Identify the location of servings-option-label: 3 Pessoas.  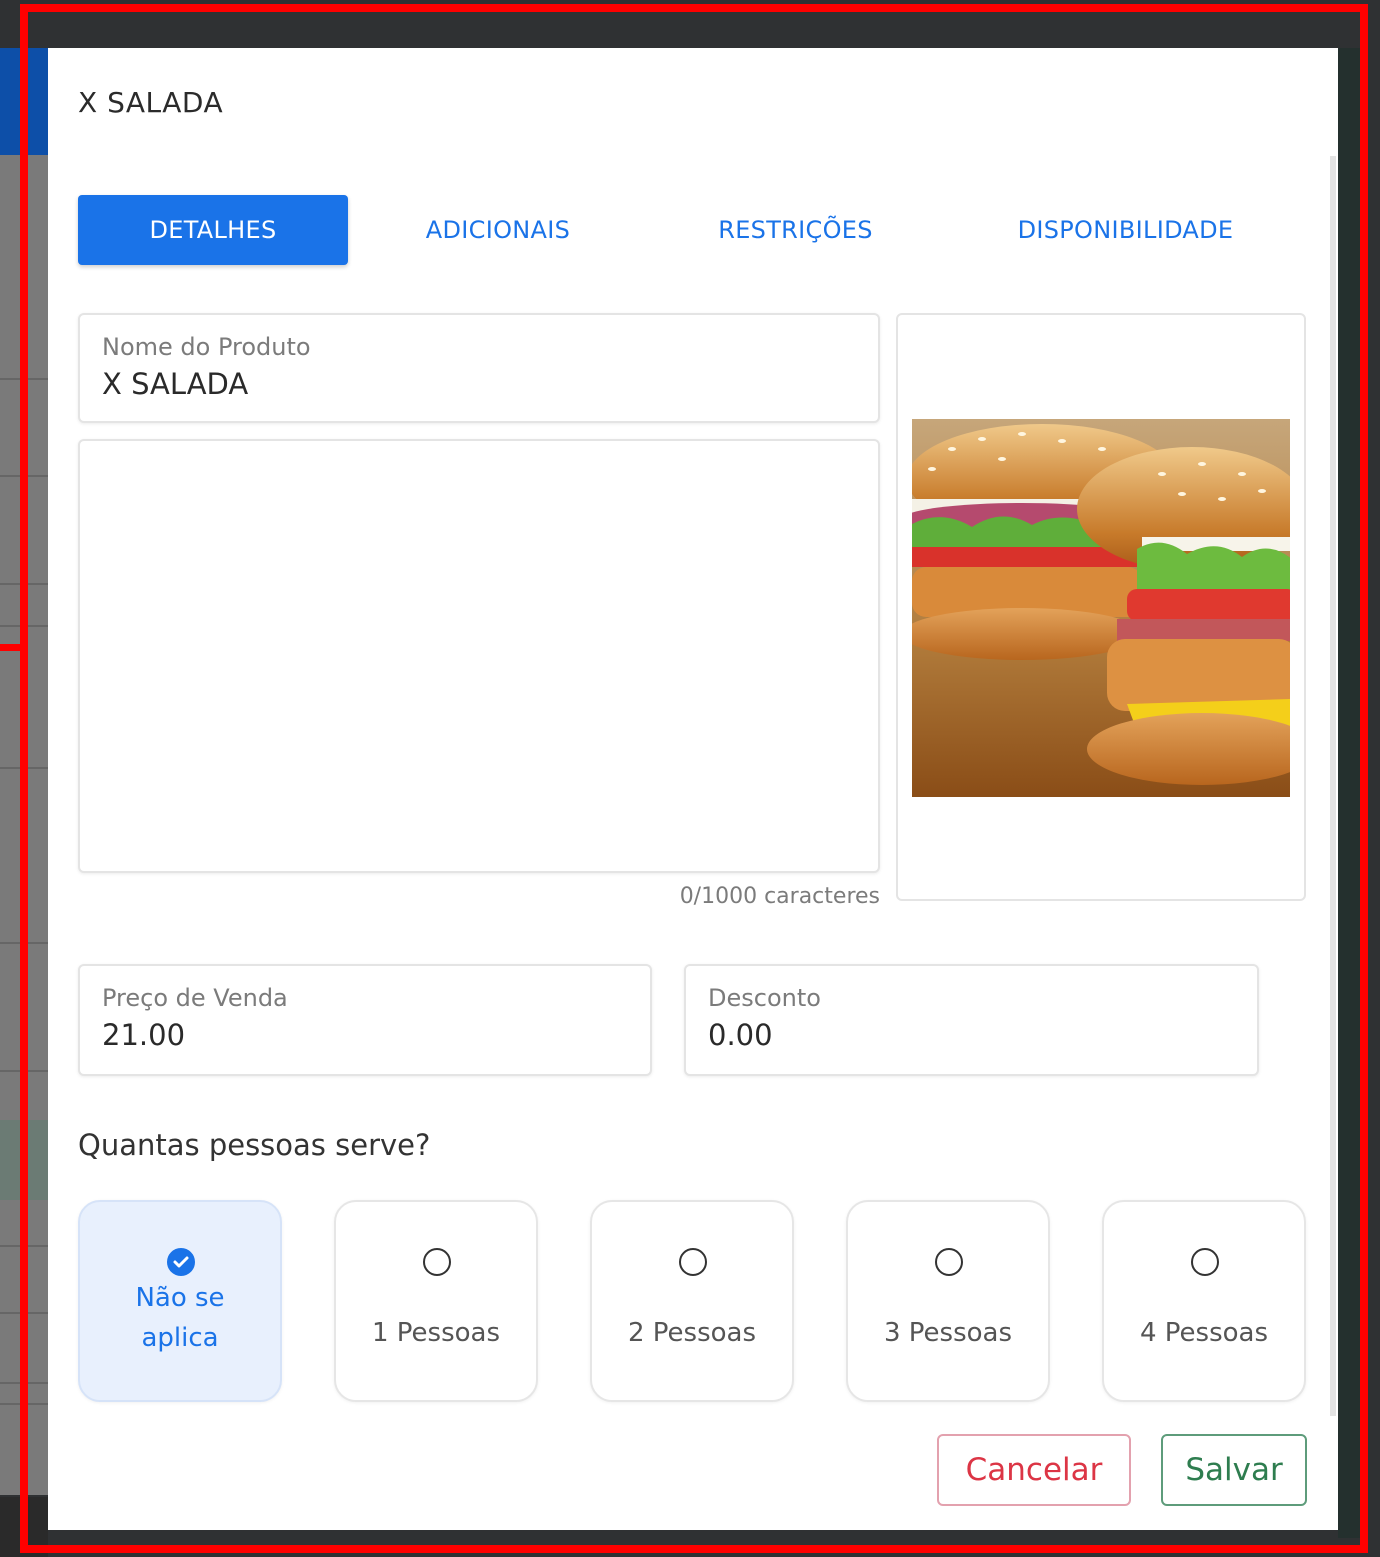
(948, 1333).